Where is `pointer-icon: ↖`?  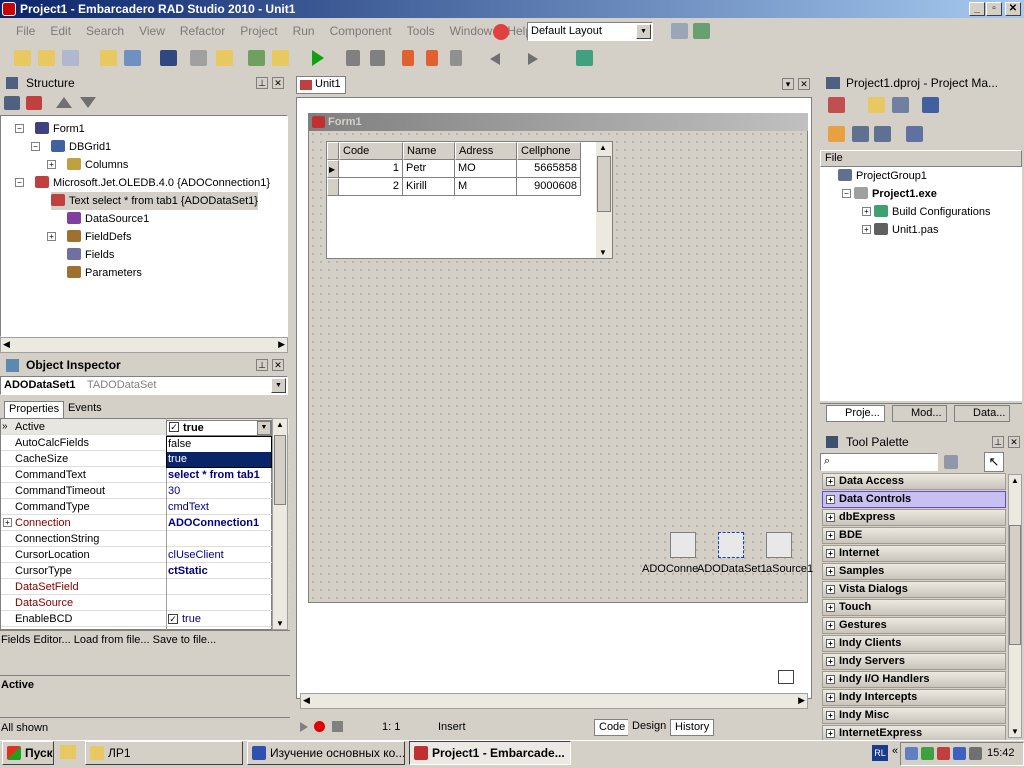
pointer-icon: ↖ is located at coordinates (994, 462).